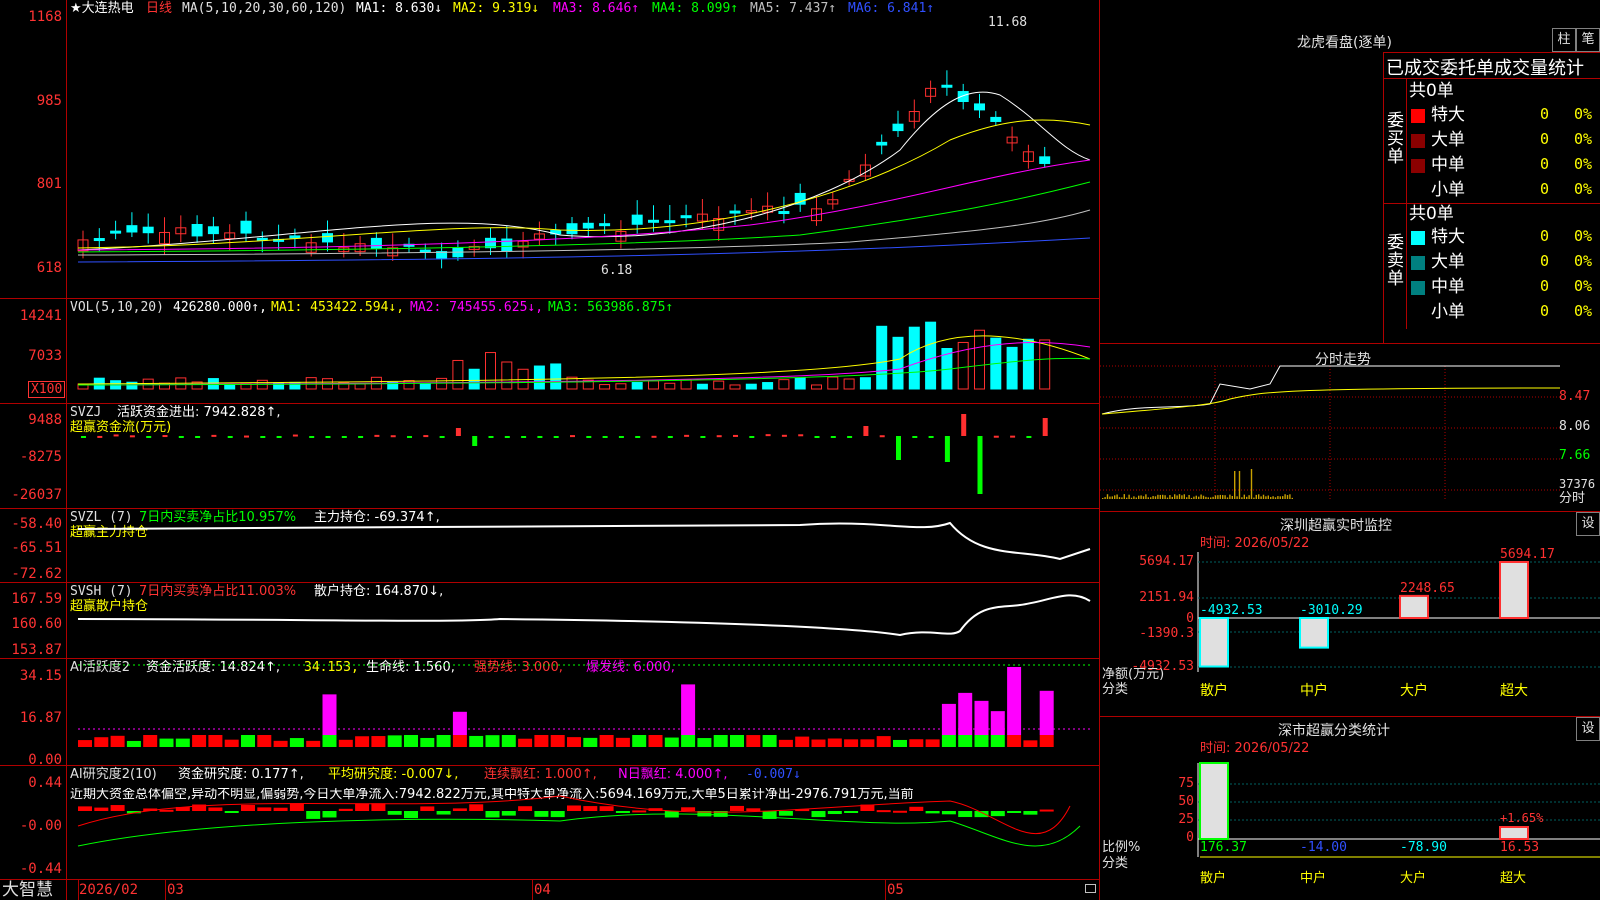 Image resolution: width=1600 pixels, height=900 pixels. Describe the element at coordinates (1331, 401) in the screenshot. I see `intraday-avg-line` at that location.